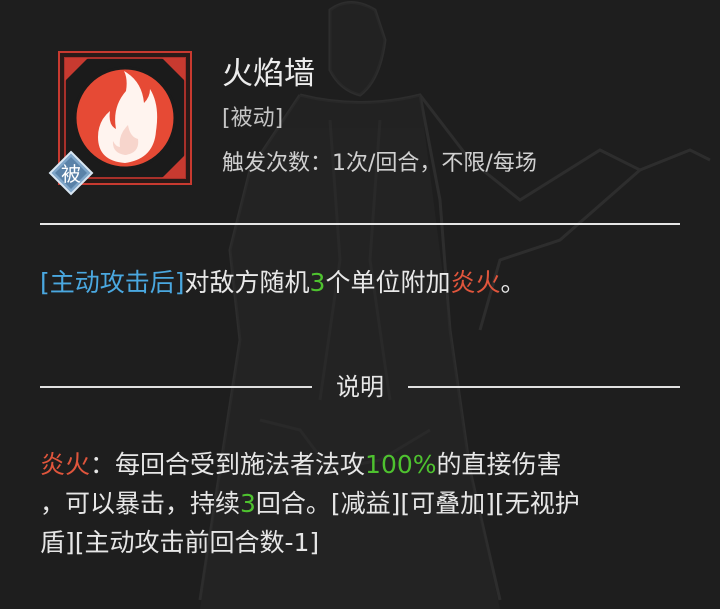 The width and height of the screenshot is (720, 609). I want to click on desc-text-c: ，可以暴击，持续, so click(140, 503).